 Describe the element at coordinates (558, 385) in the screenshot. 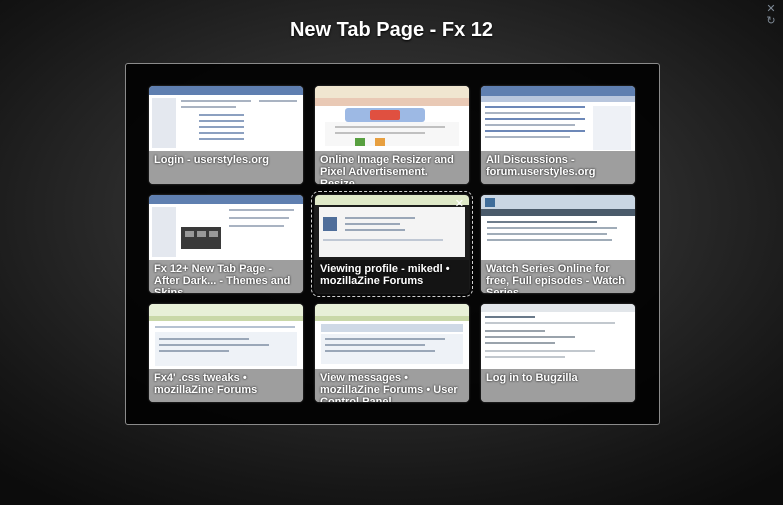

I see `tile-title: Log in to Bugzilla` at that location.